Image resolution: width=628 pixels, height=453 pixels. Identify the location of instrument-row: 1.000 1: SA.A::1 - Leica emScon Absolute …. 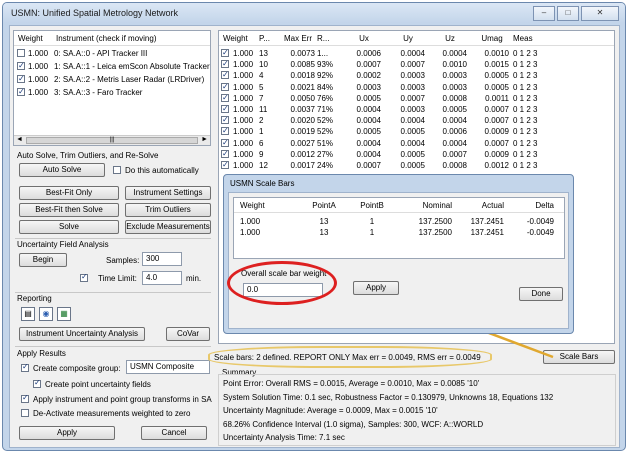
(112, 66).